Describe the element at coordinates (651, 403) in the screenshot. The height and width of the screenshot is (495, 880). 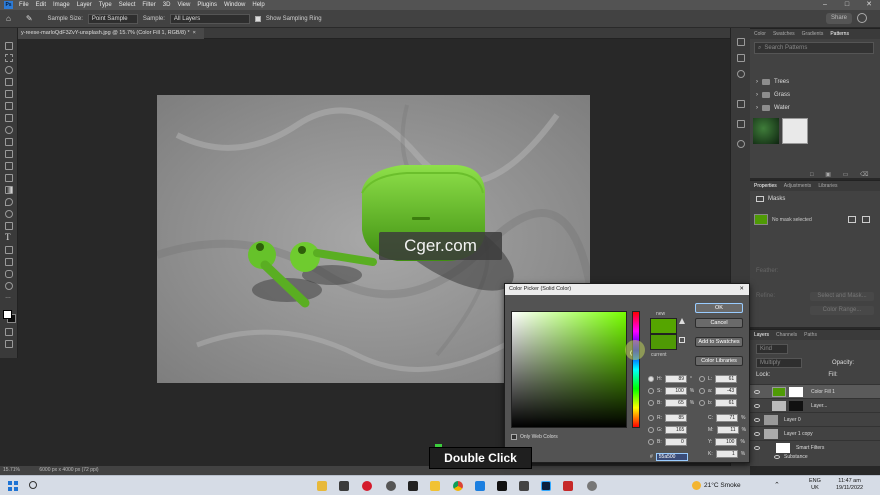
I see `brightness-radio` at that location.